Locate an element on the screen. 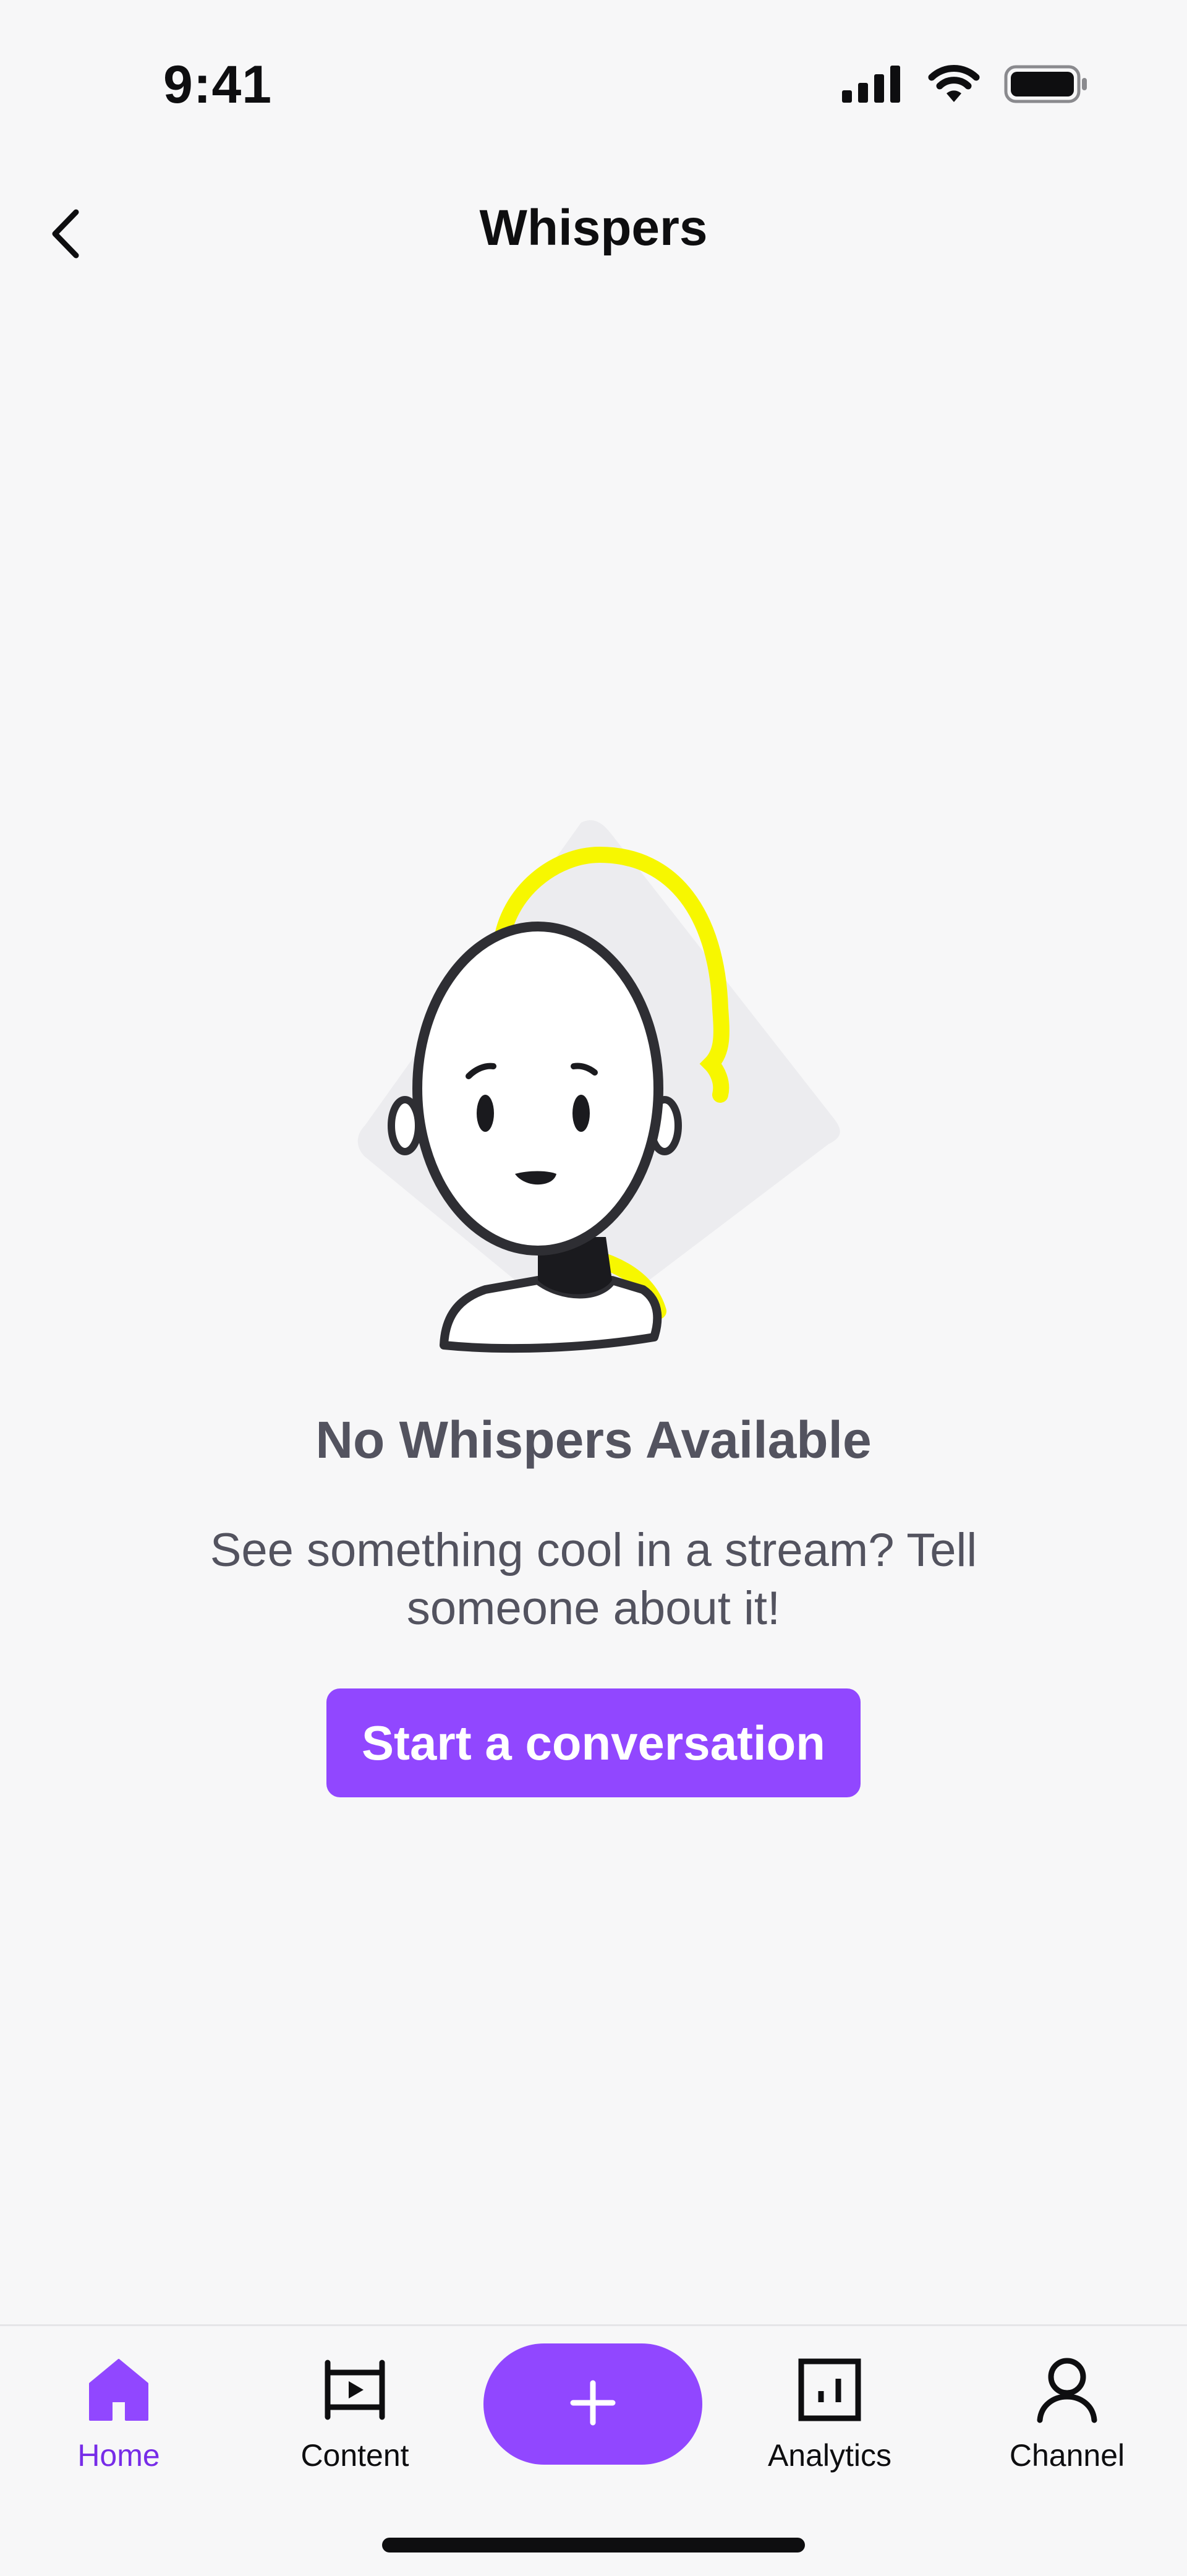 Image resolution: width=1187 pixels, height=2576 pixels. cellular-signal-icon is located at coordinates (873, 86).